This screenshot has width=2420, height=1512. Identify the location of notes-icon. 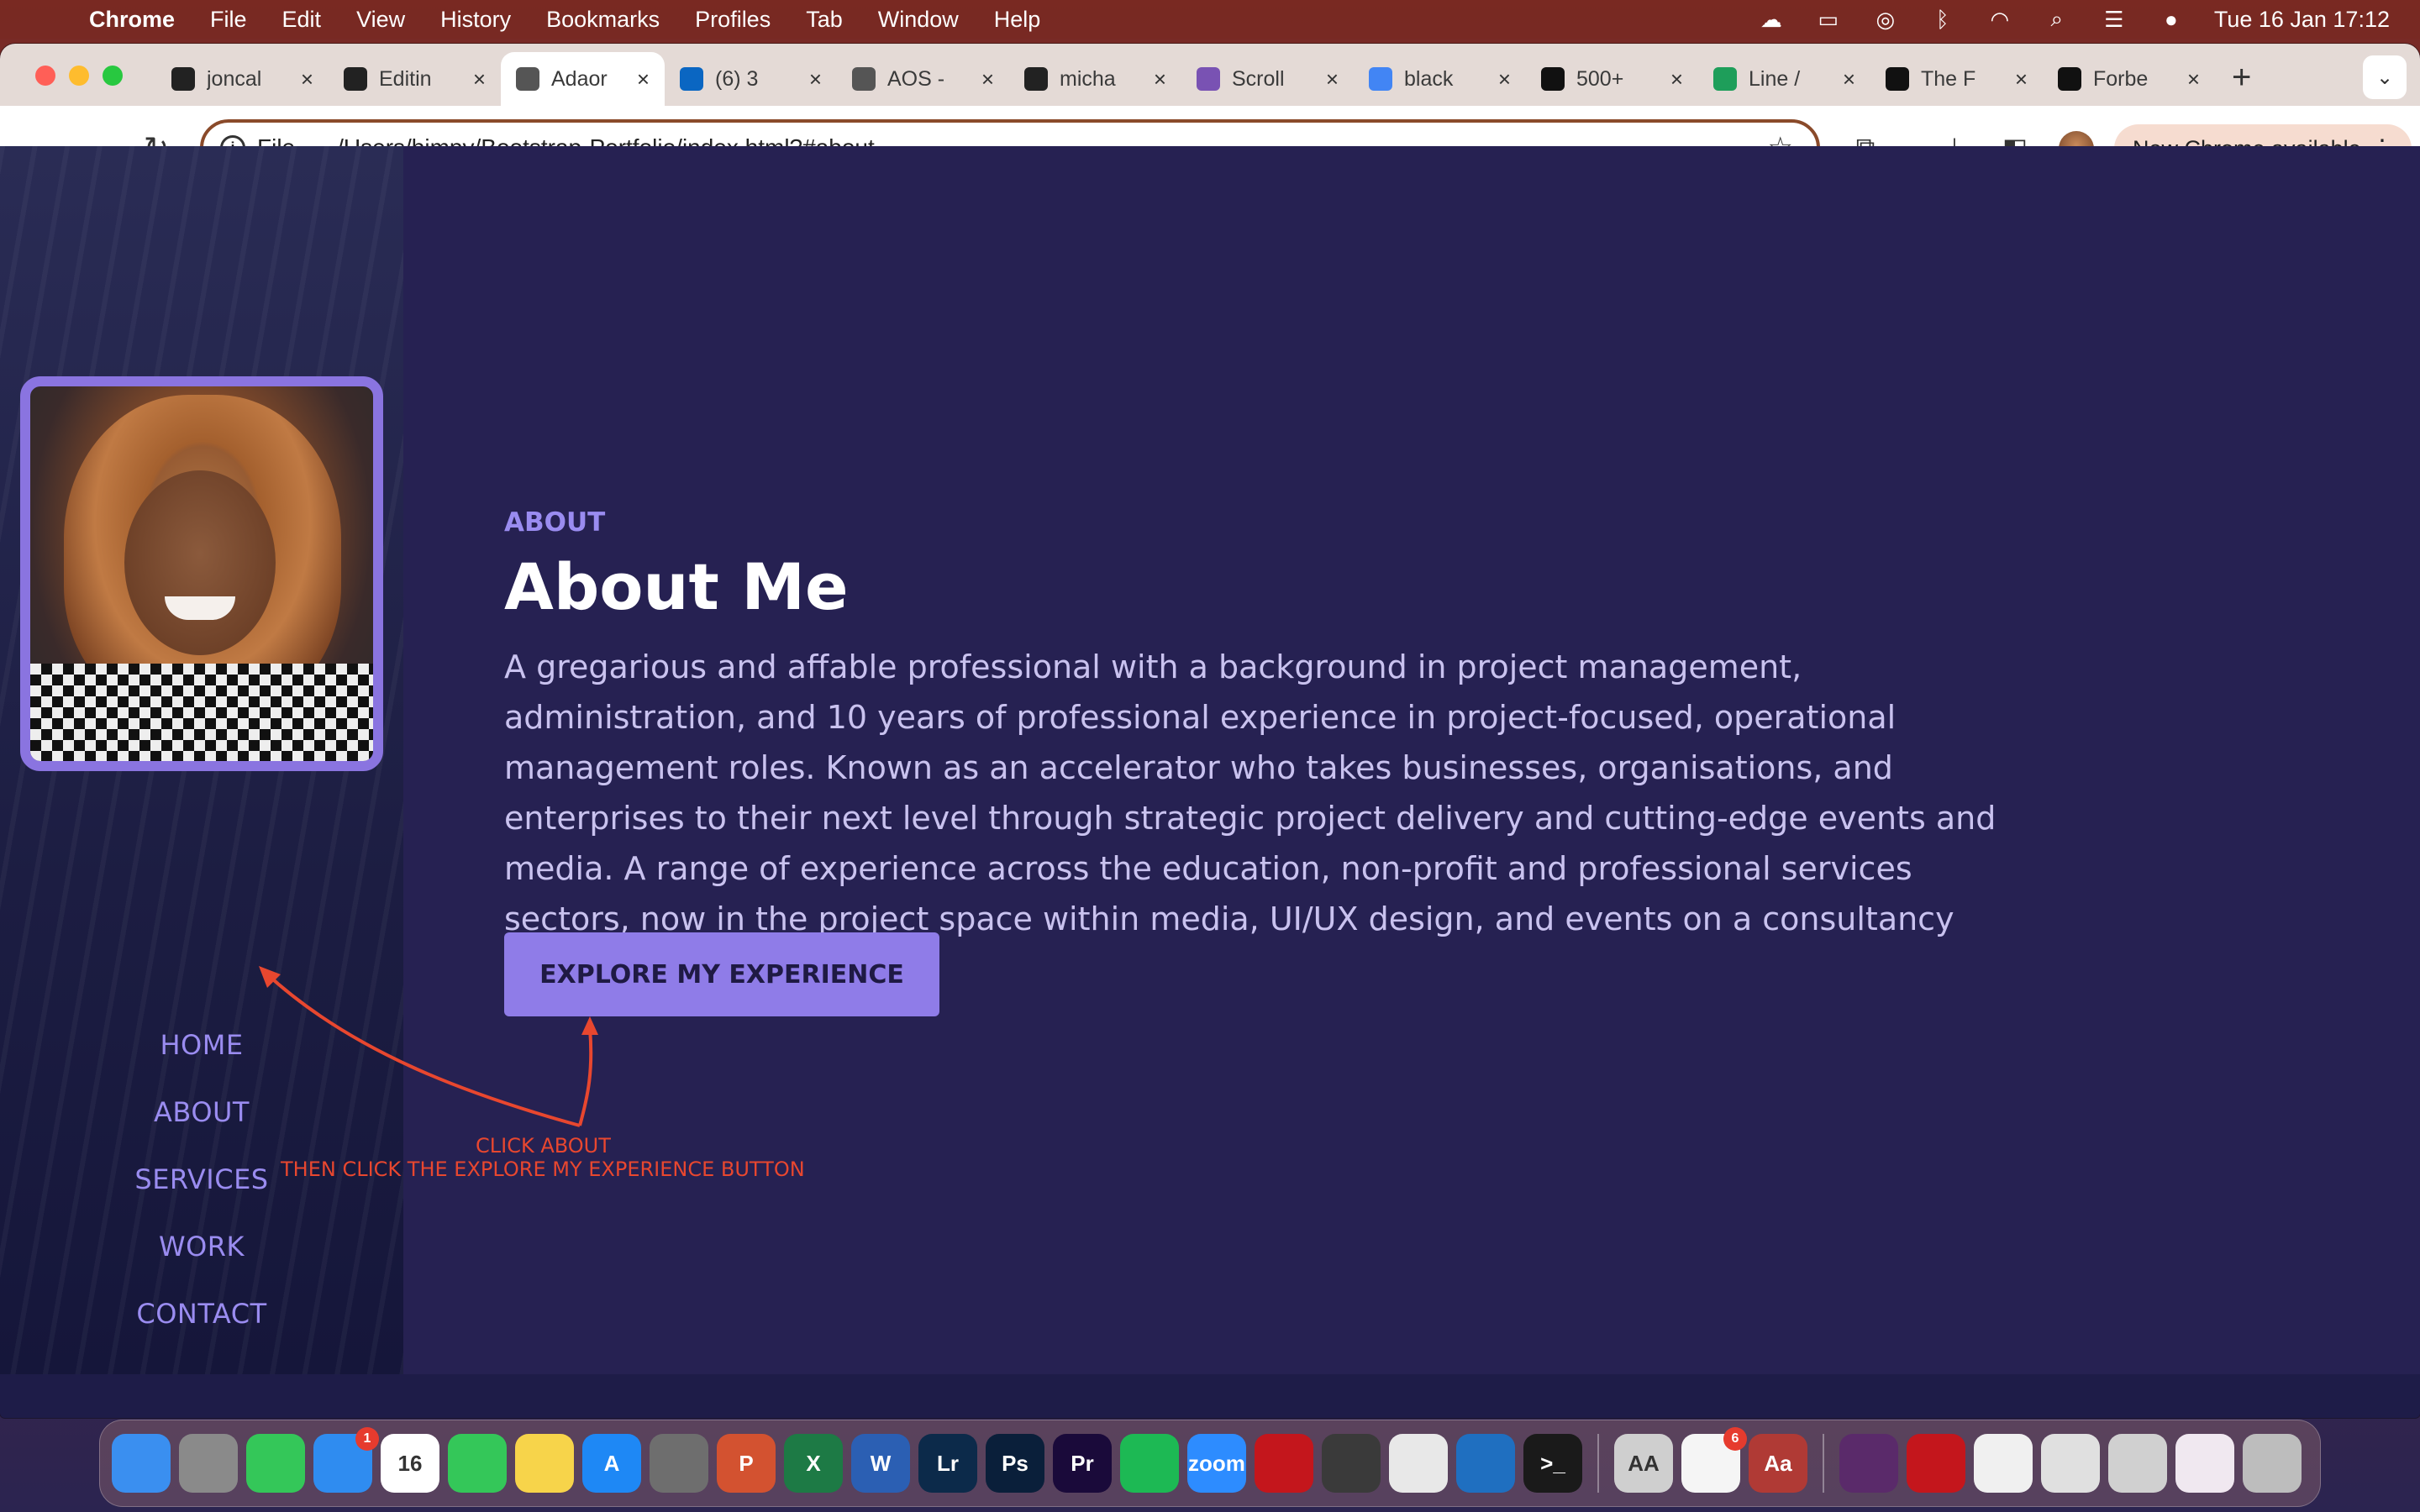
(544, 1463).